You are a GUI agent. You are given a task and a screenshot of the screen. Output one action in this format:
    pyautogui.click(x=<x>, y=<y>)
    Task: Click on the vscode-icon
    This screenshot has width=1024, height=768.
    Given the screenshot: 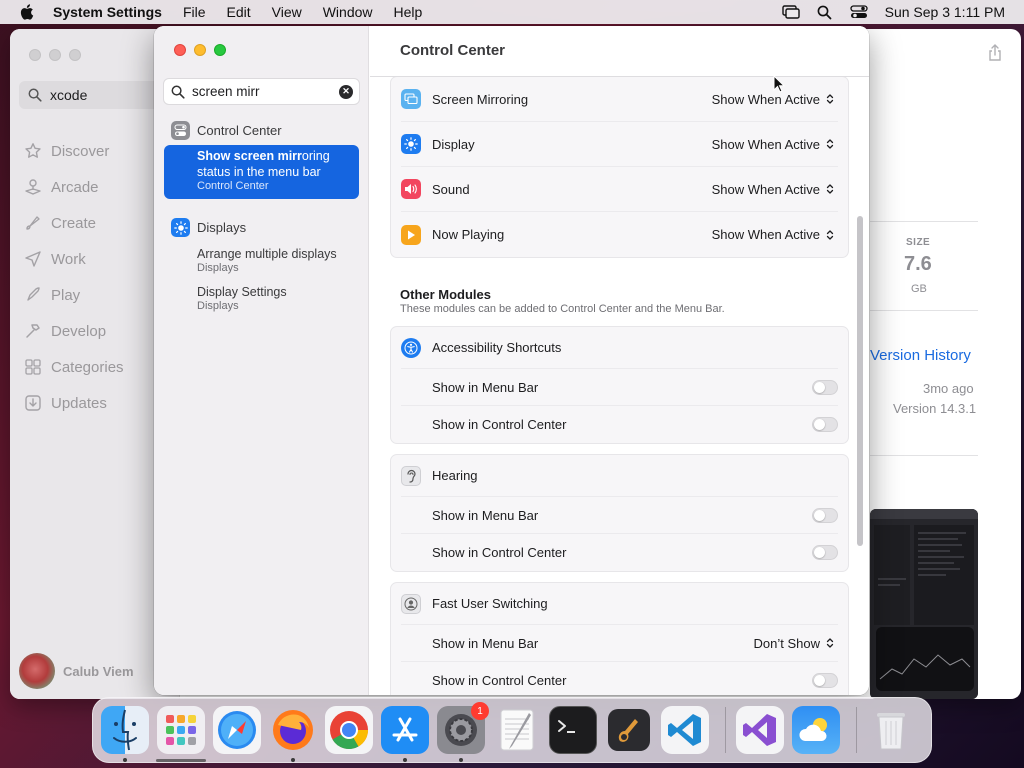 What is the action you would take?
    pyautogui.click(x=685, y=730)
    